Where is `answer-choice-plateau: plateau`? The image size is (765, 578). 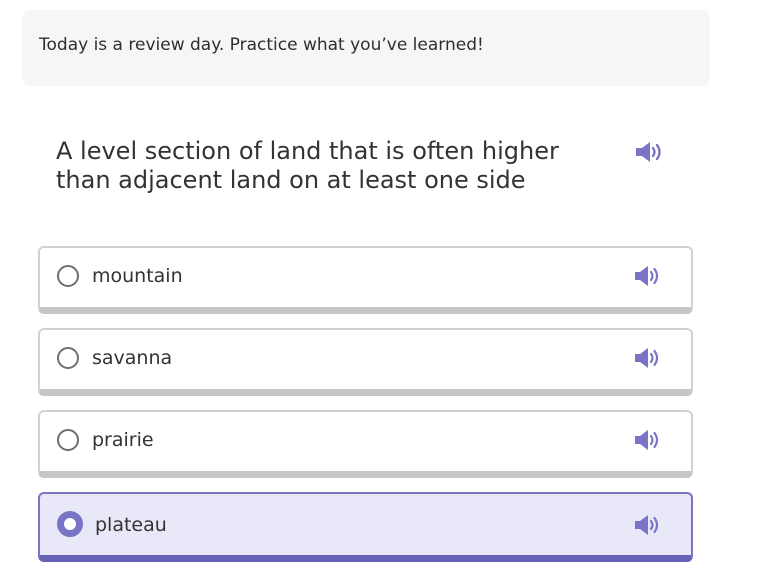
answer-choice-plateau: plateau is located at coordinates (365, 527).